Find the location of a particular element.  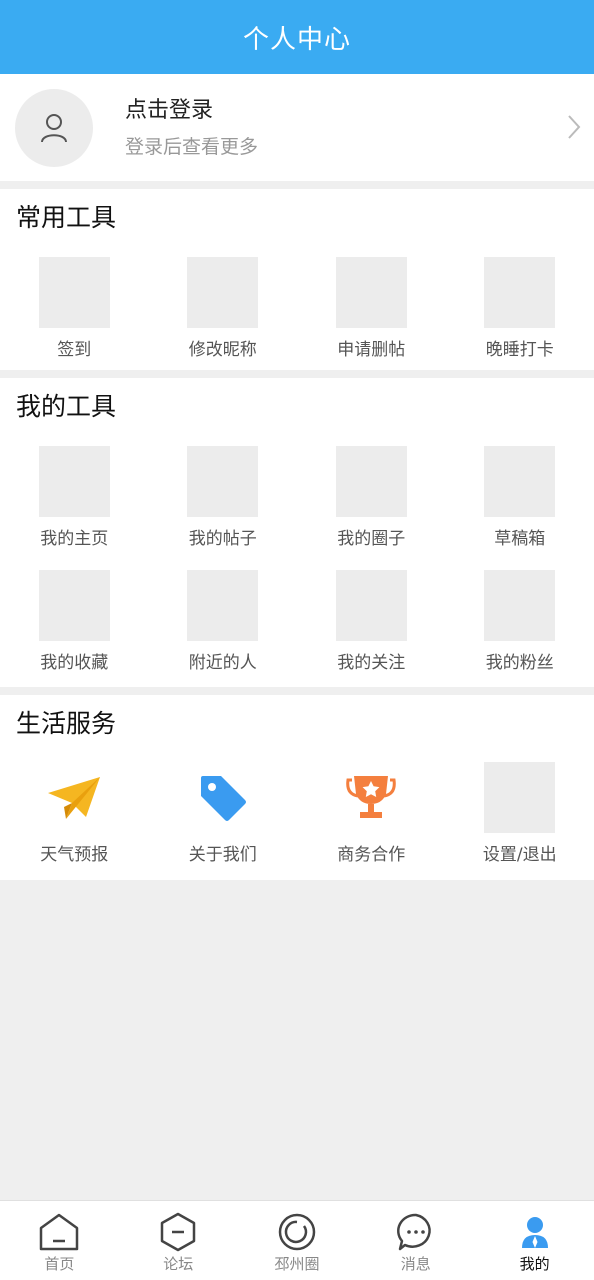

tab-home: 首页 is located at coordinates (59, 1240).